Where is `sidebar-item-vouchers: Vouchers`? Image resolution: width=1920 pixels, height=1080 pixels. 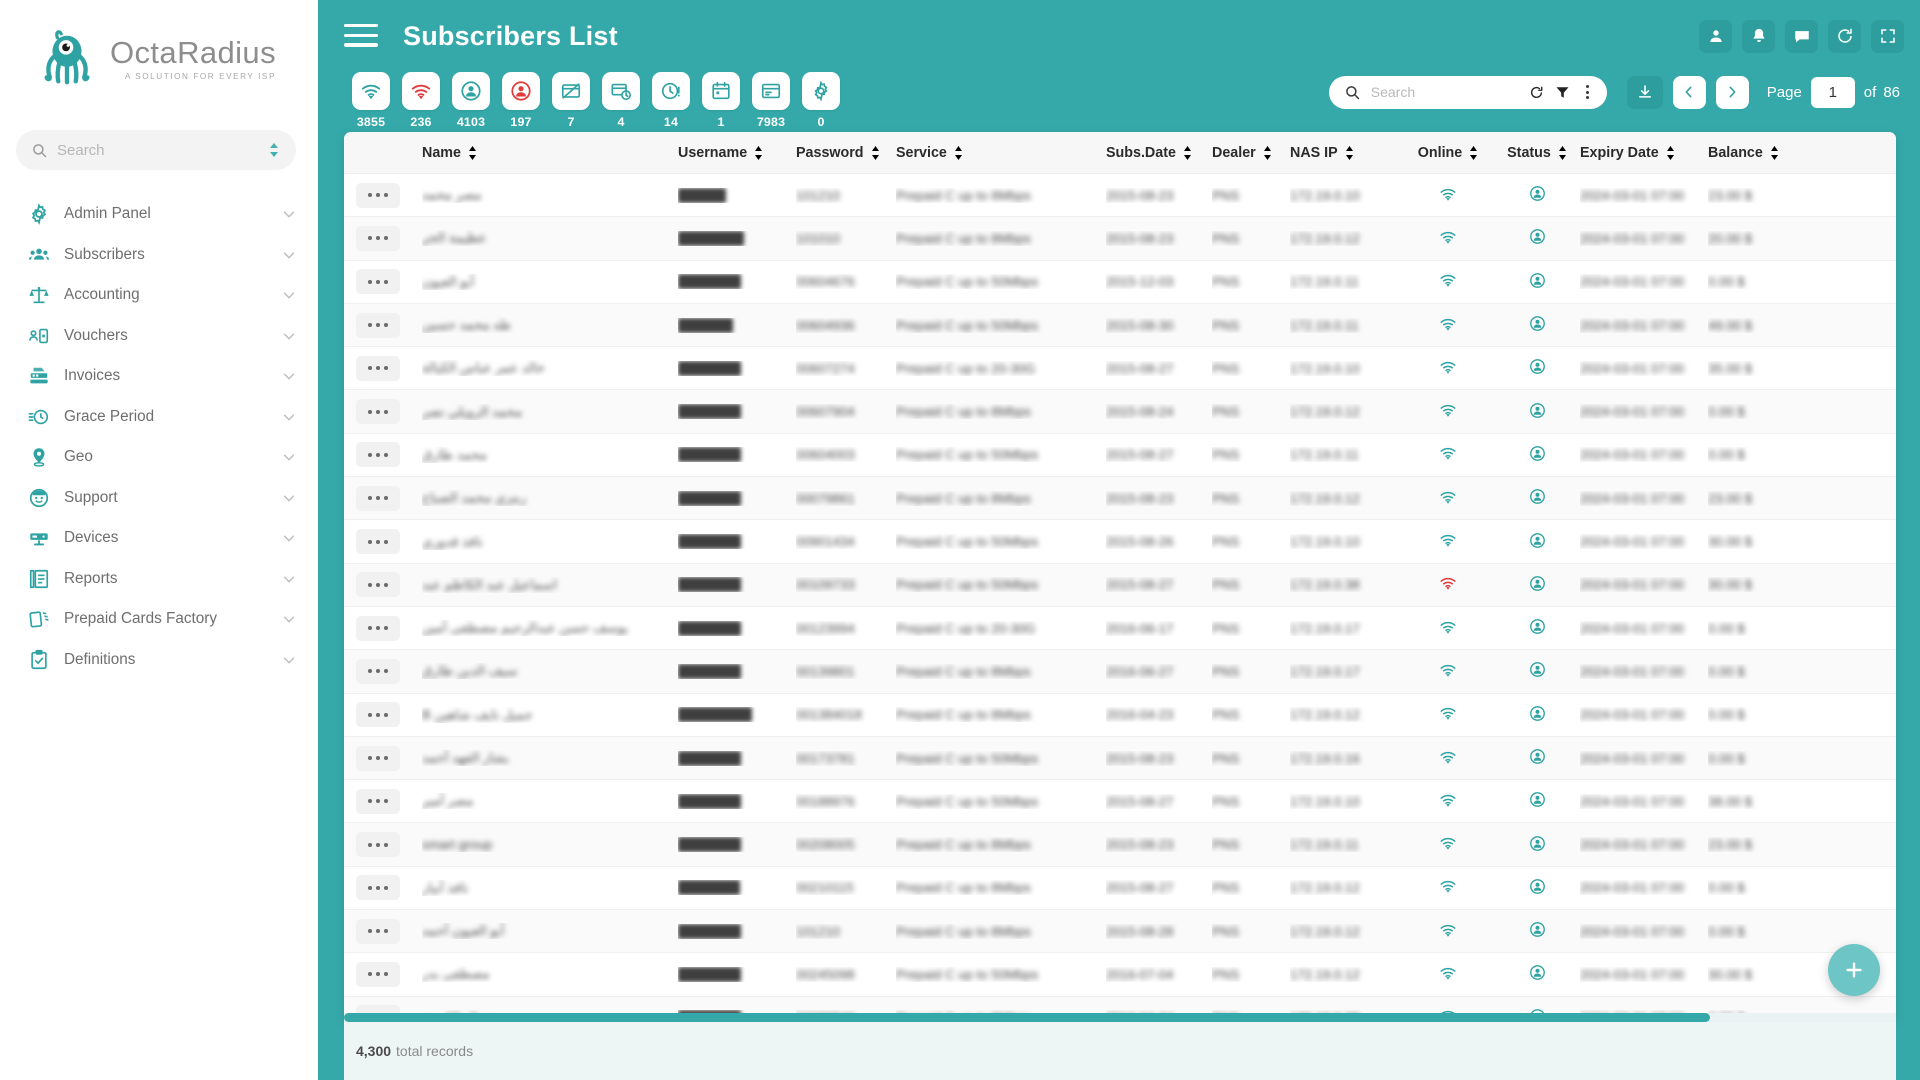
sidebar-item-vouchers: Vouchers is located at coordinates (159, 336).